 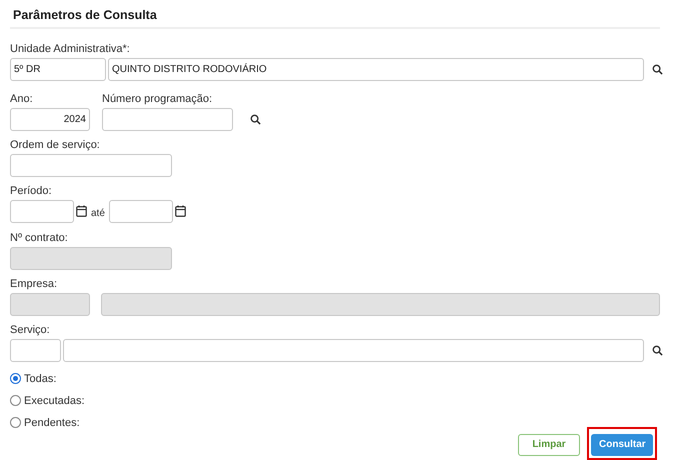 I want to click on field-label: Período:, so click(x=31, y=190).